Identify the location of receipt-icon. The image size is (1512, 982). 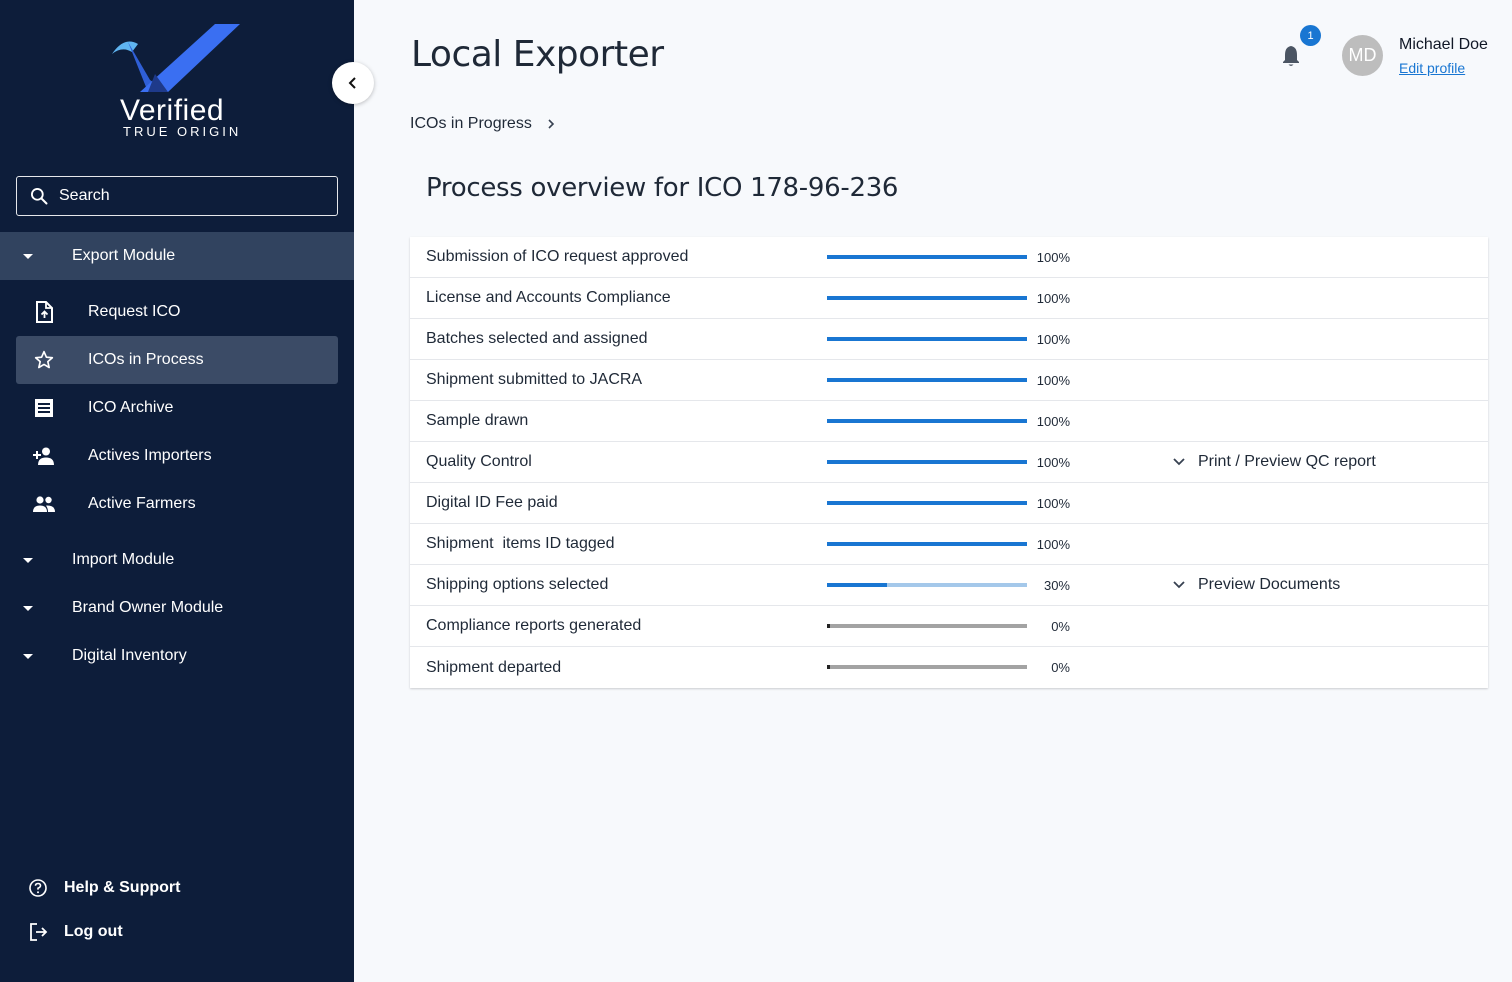
(44, 408).